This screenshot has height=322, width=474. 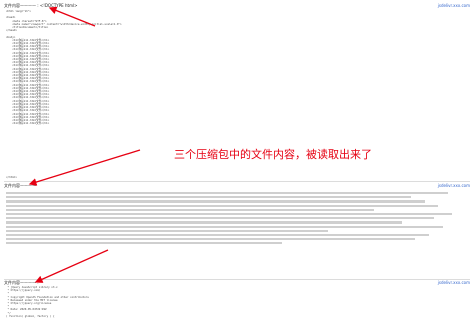 I want to click on arrow-to-section-1-icon, so click(x=72, y=16).